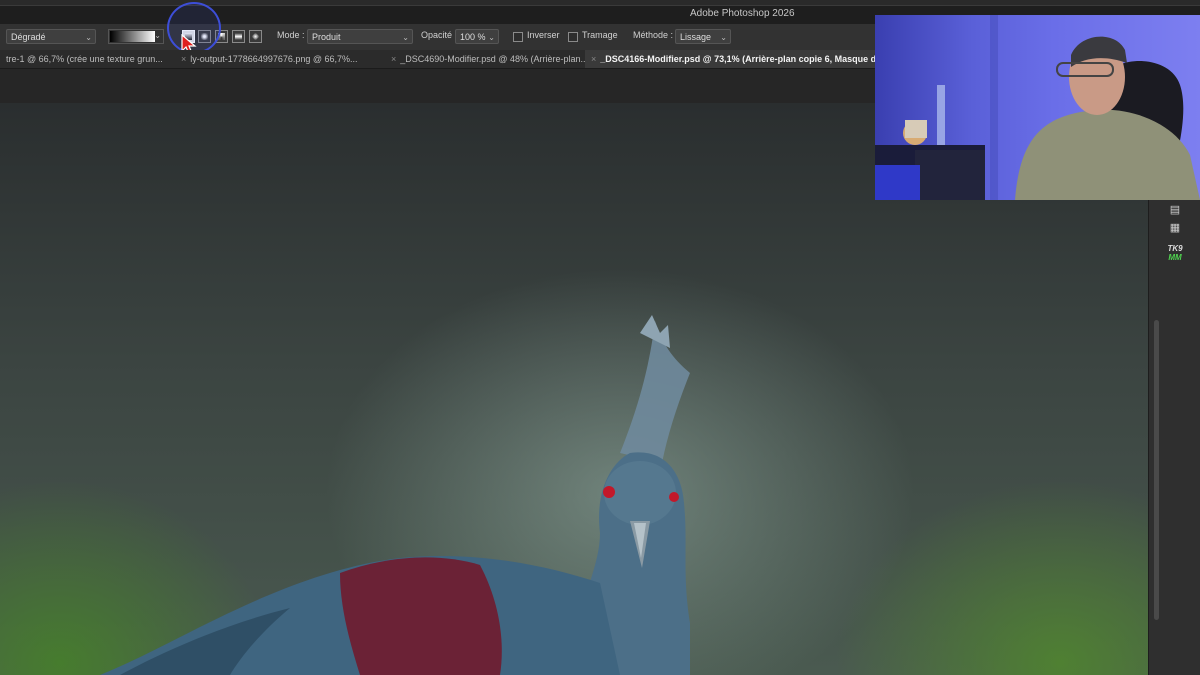  What do you see at coordinates (1156, 470) in the screenshot?
I see `vertical-scrollbar` at bounding box center [1156, 470].